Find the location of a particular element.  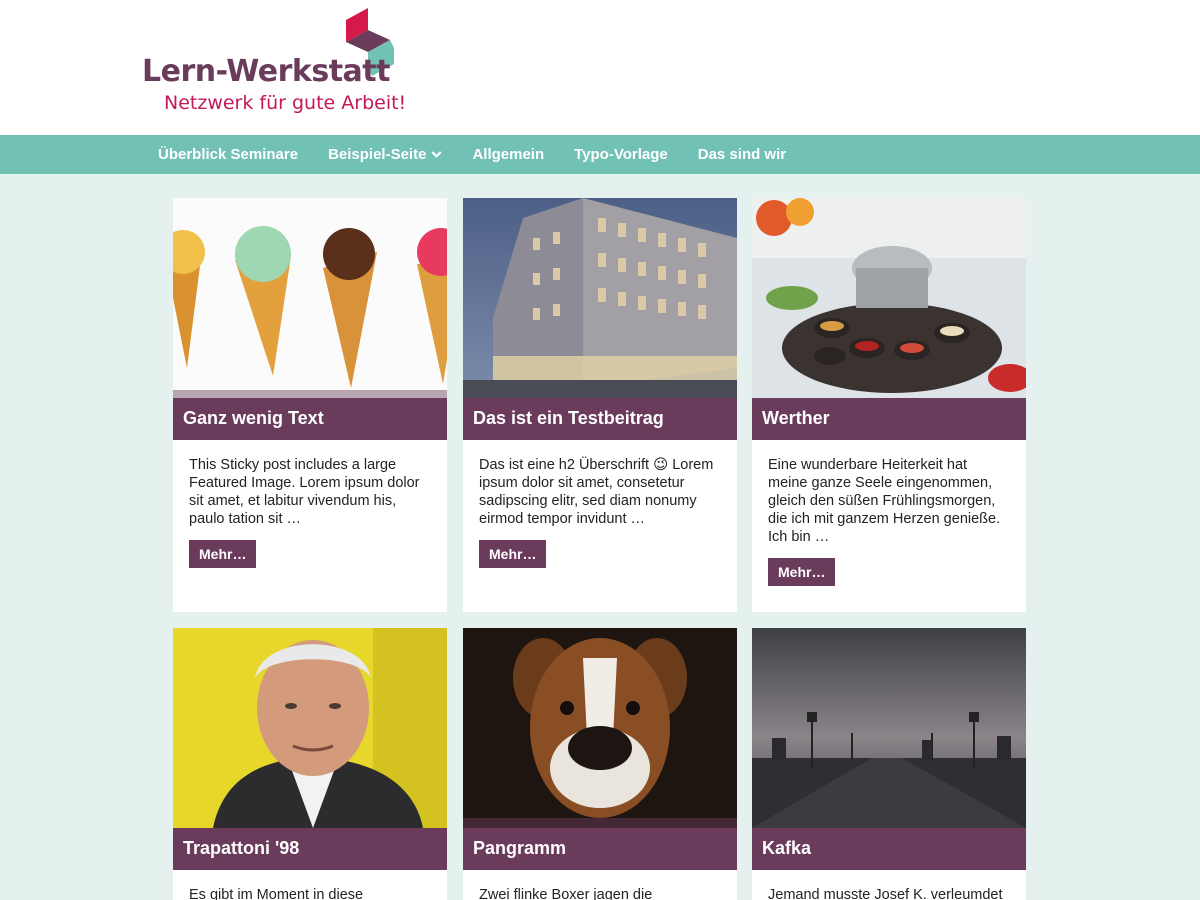

post-excerpt: Jemand musste Josef K. verleumdet is located at coordinates (885, 893).